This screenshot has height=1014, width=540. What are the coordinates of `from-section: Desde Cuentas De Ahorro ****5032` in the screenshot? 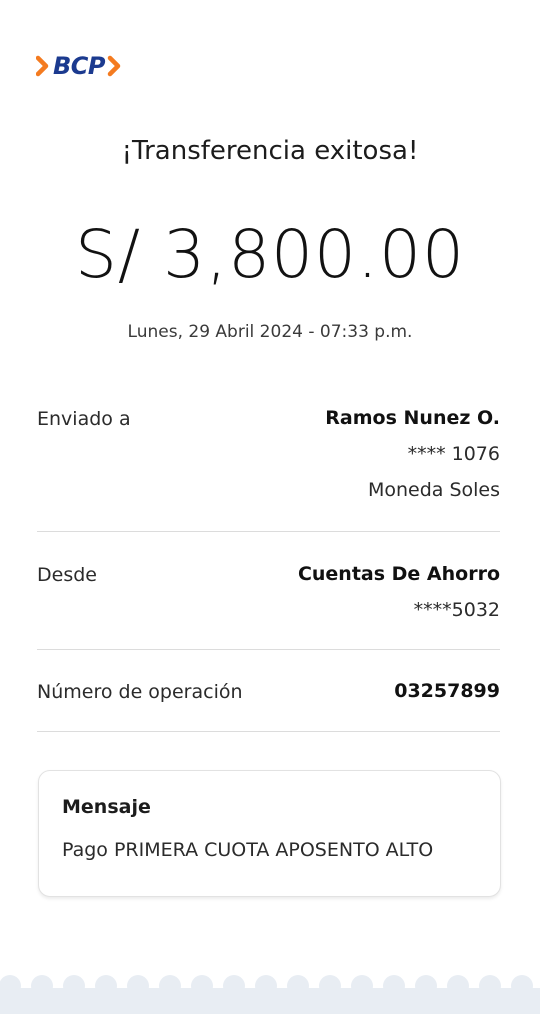 It's located at (268, 596).